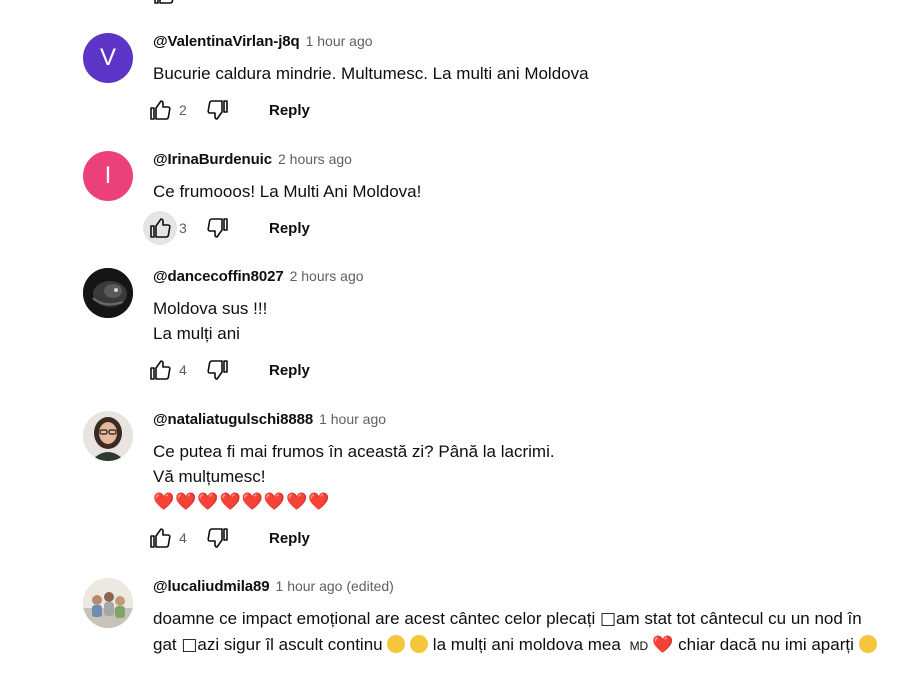 The width and height of the screenshot is (915, 693). I want to click on like-icon, so click(164, 5).